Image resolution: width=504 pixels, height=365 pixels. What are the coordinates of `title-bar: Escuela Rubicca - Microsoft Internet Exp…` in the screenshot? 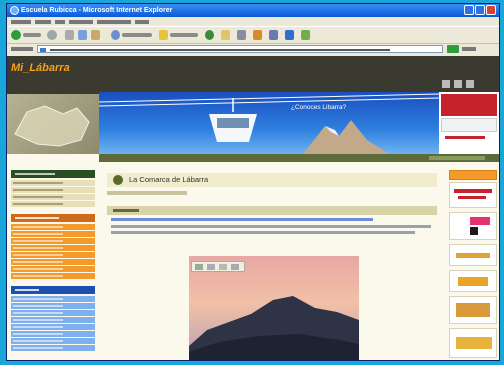 It's located at (253, 10).